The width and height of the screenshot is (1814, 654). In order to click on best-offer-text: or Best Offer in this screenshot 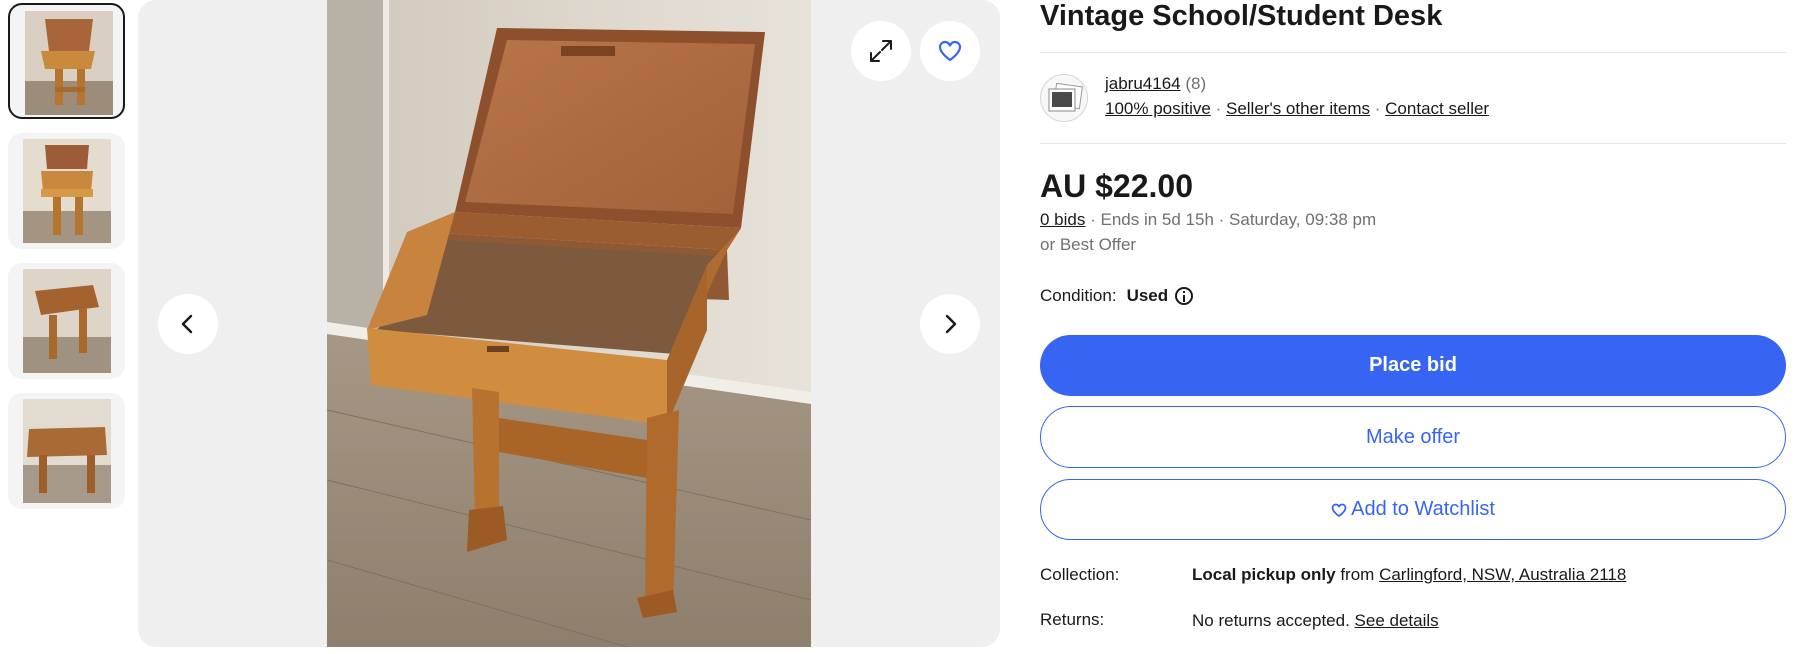, I will do `click(1088, 244)`.